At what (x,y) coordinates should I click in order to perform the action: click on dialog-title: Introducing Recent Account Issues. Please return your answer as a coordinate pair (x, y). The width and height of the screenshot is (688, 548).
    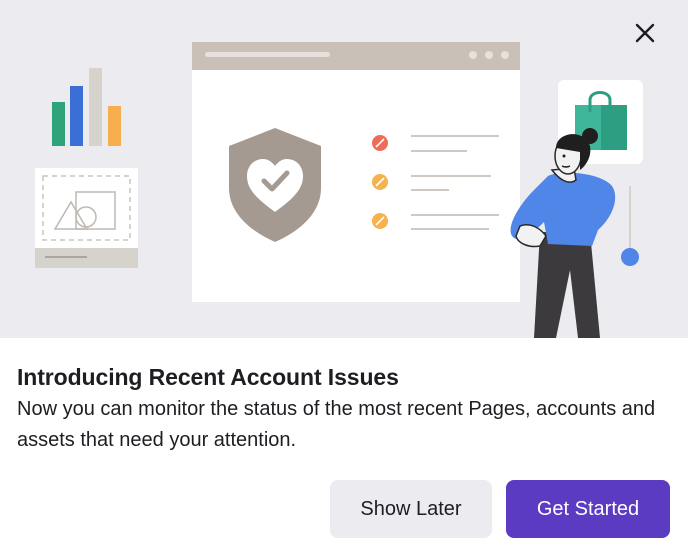
    Looking at the image, I should click on (208, 377).